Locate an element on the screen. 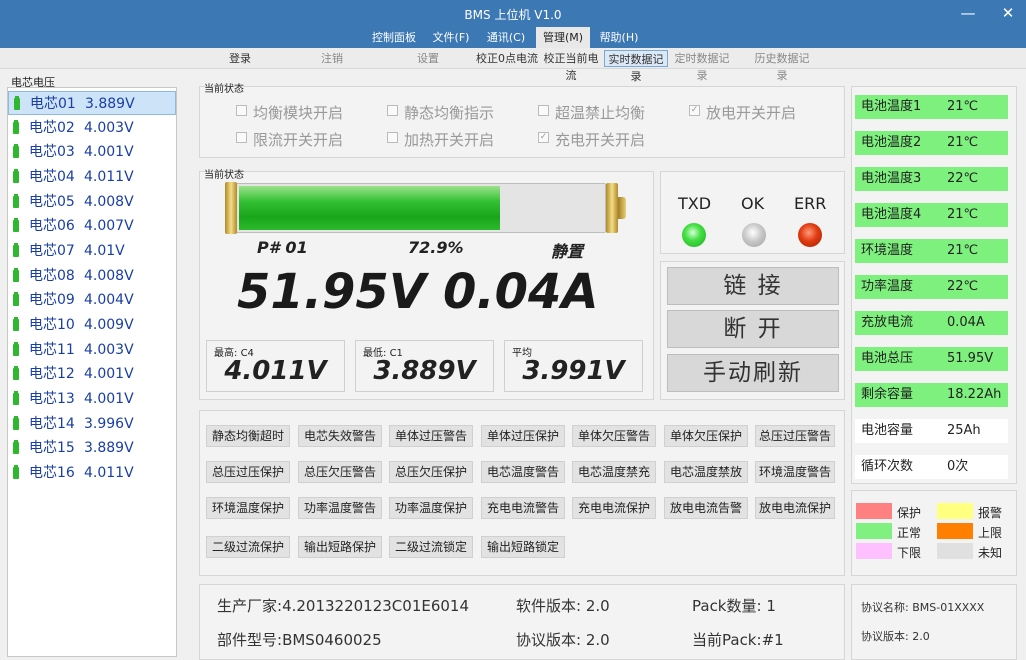  total-voltage: 51.95V is located at coordinates (331, 292).